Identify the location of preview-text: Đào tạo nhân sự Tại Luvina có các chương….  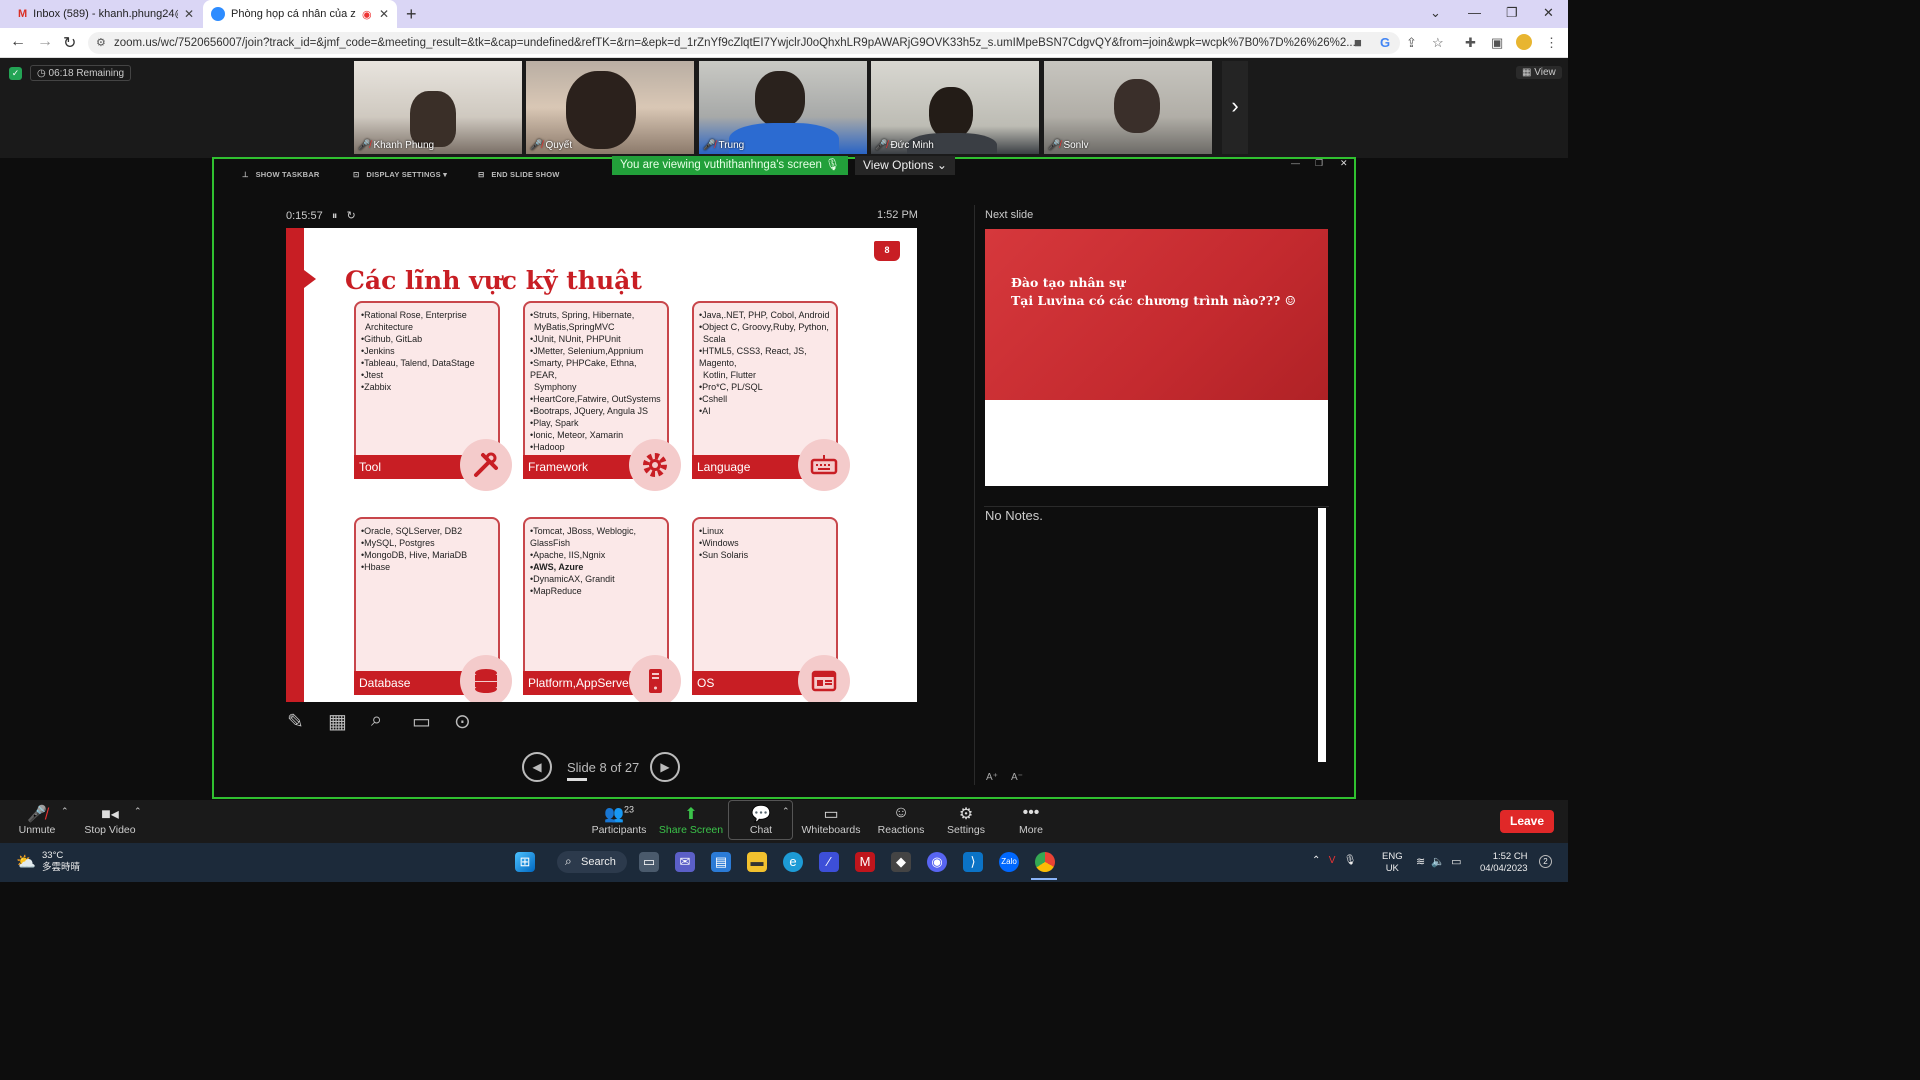
(1153, 291).